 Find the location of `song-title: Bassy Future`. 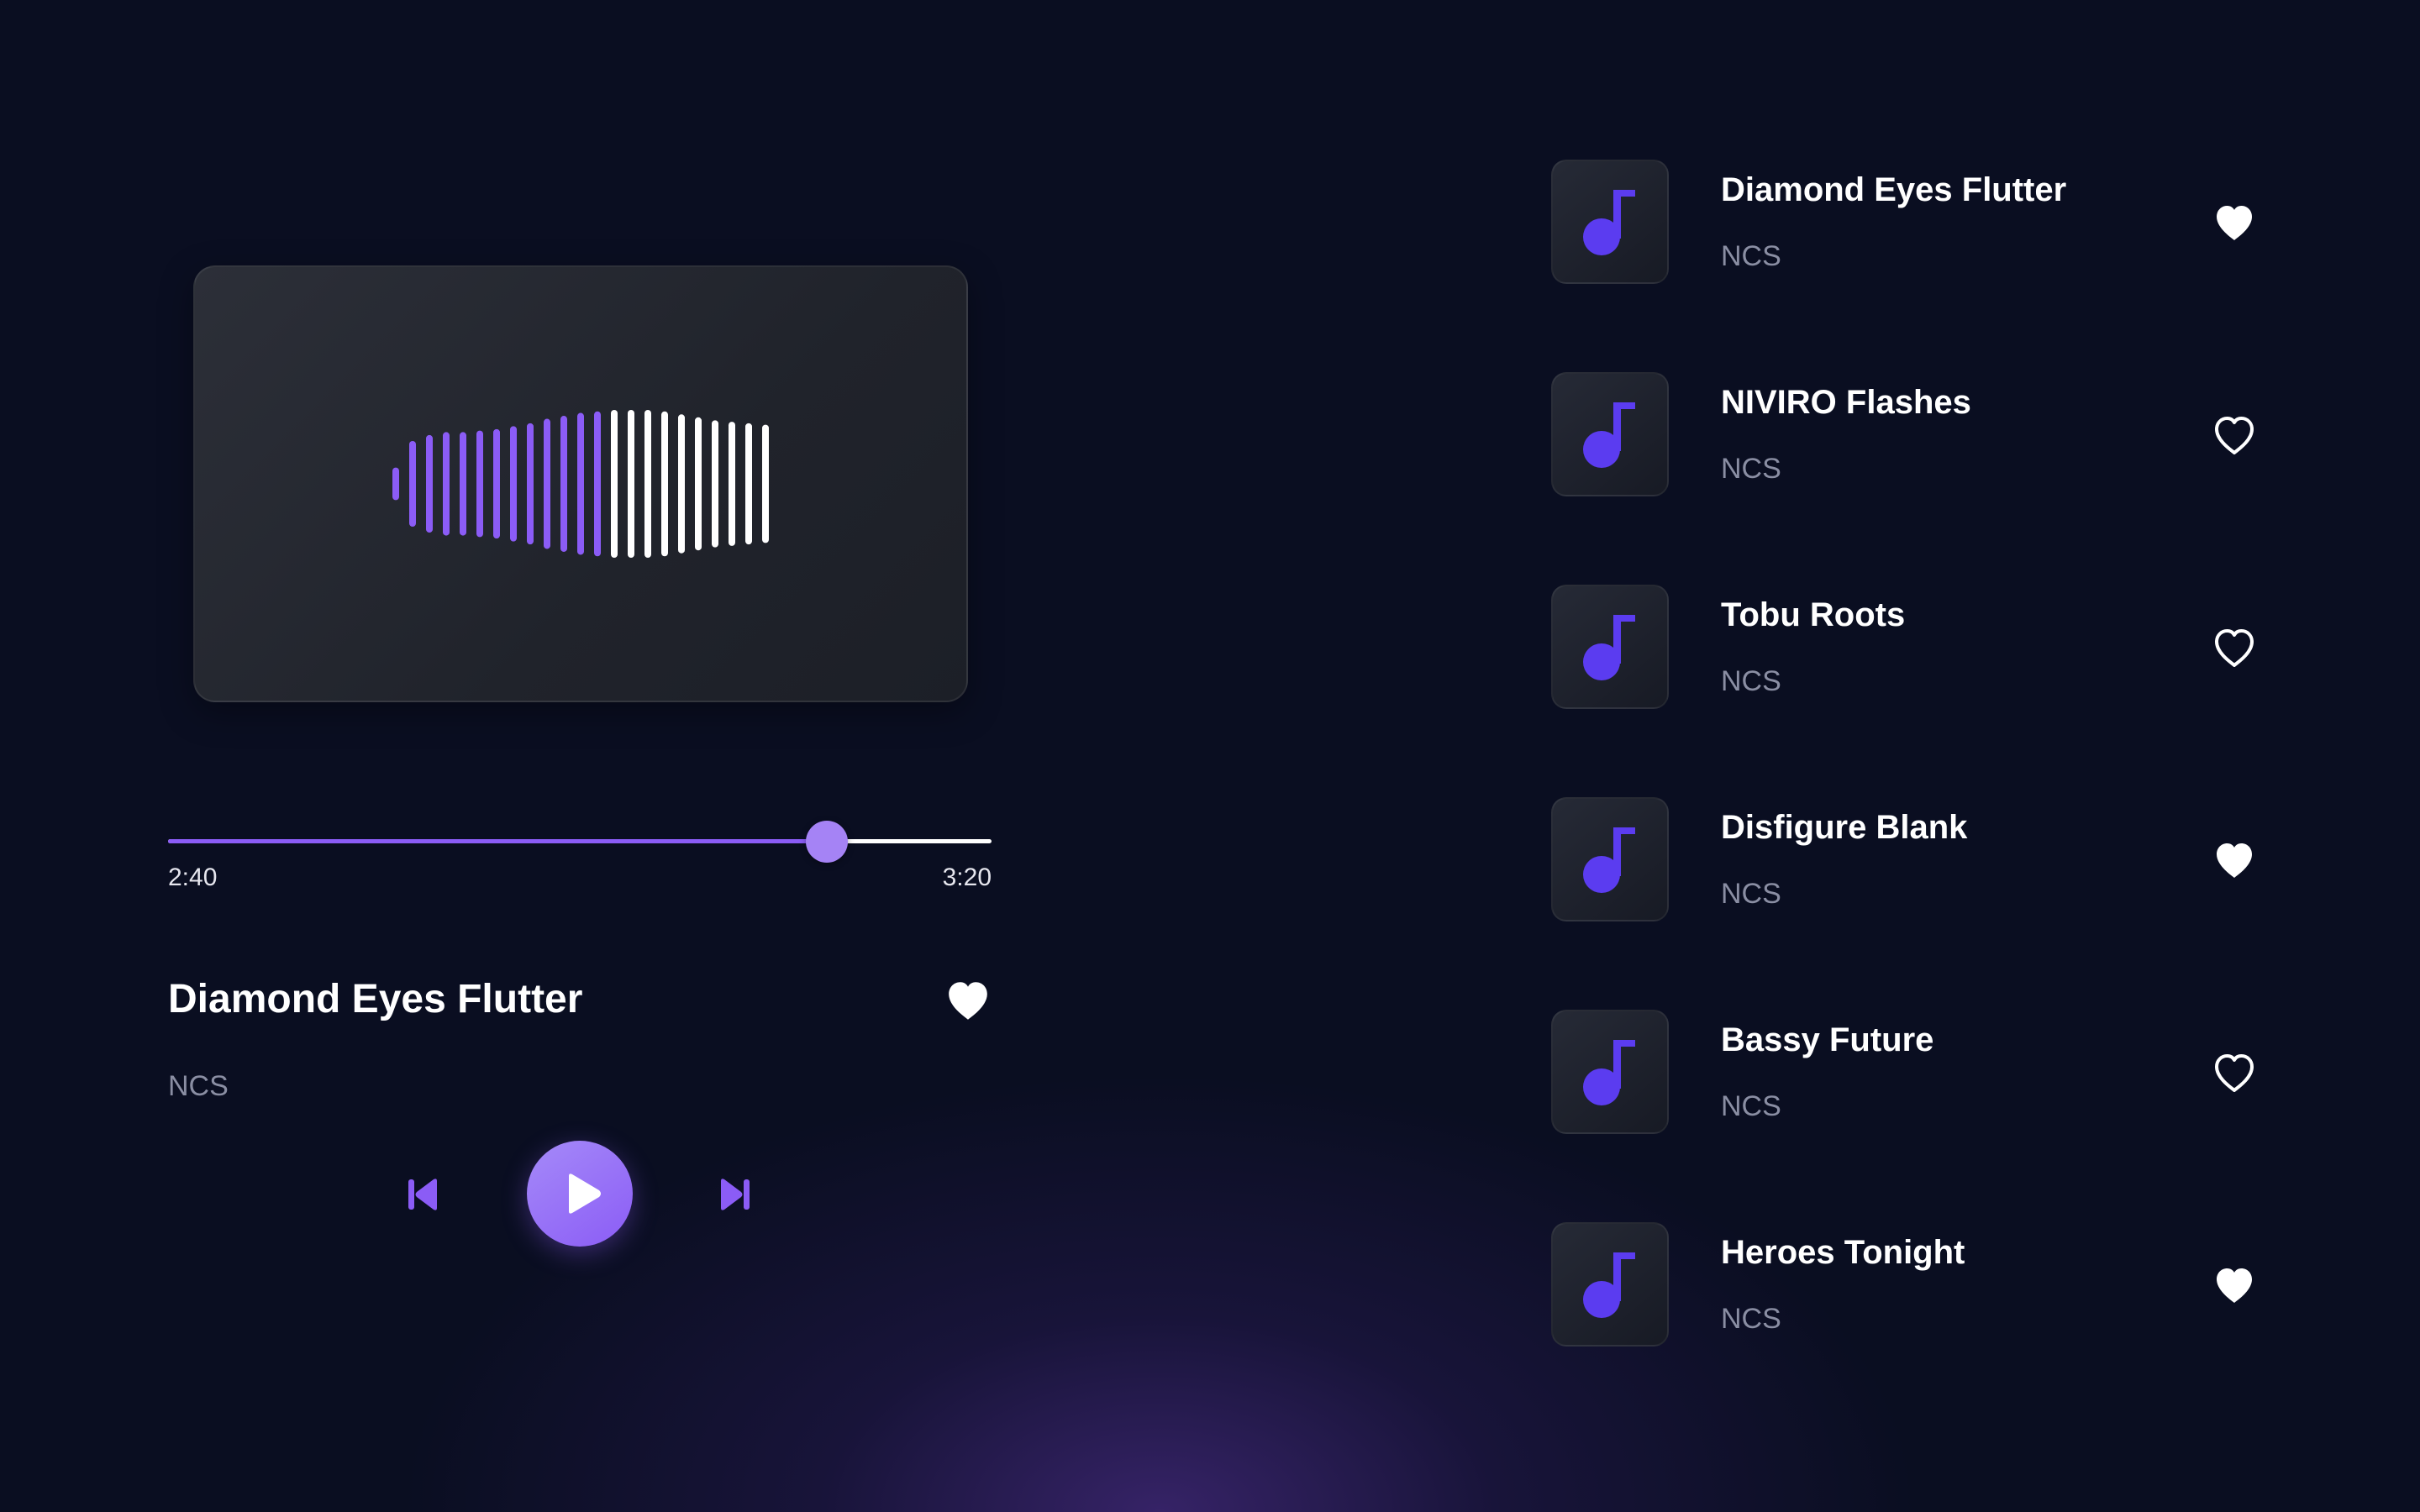

song-title: Bassy Future is located at coordinates (1827, 1039).